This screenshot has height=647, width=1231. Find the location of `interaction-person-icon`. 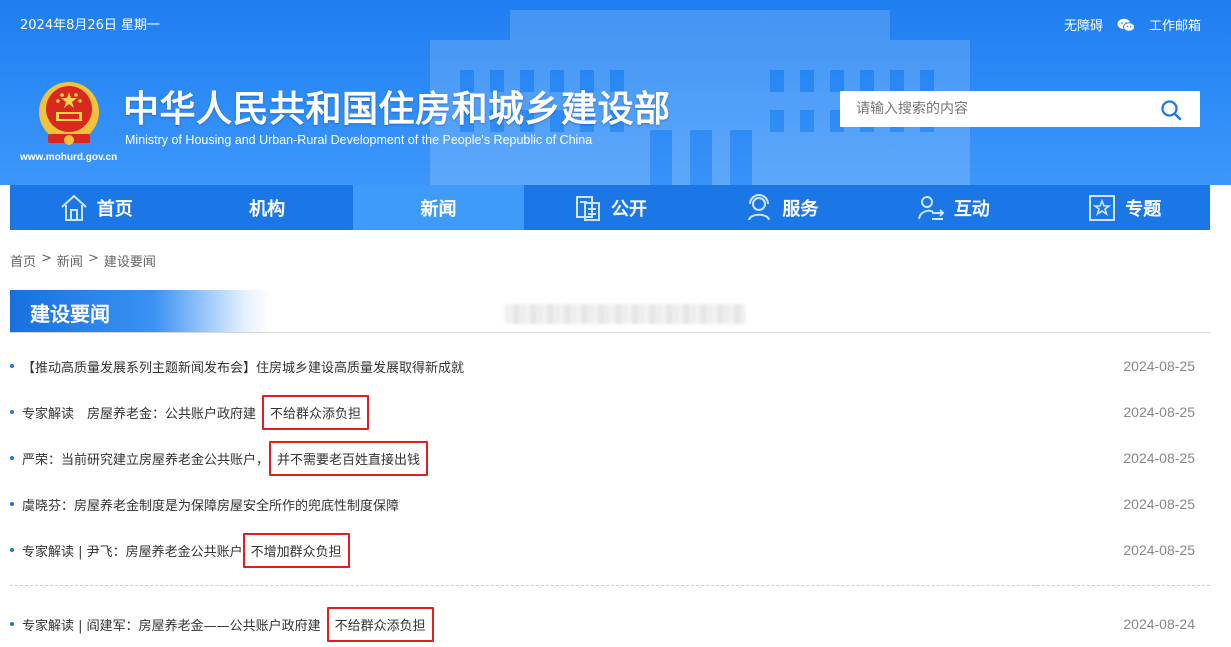

interaction-person-icon is located at coordinates (931, 207).